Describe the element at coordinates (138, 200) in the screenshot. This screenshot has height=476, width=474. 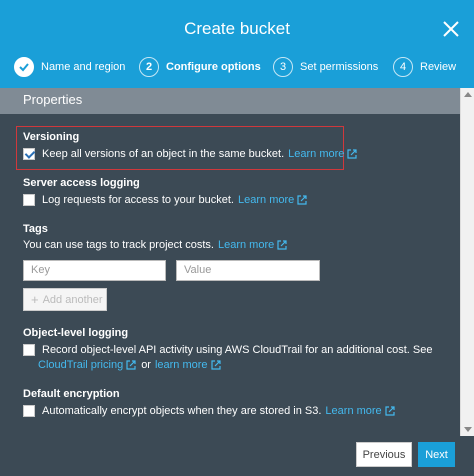
I see `server-logging-label: Log requests for access to your bucket.` at that location.